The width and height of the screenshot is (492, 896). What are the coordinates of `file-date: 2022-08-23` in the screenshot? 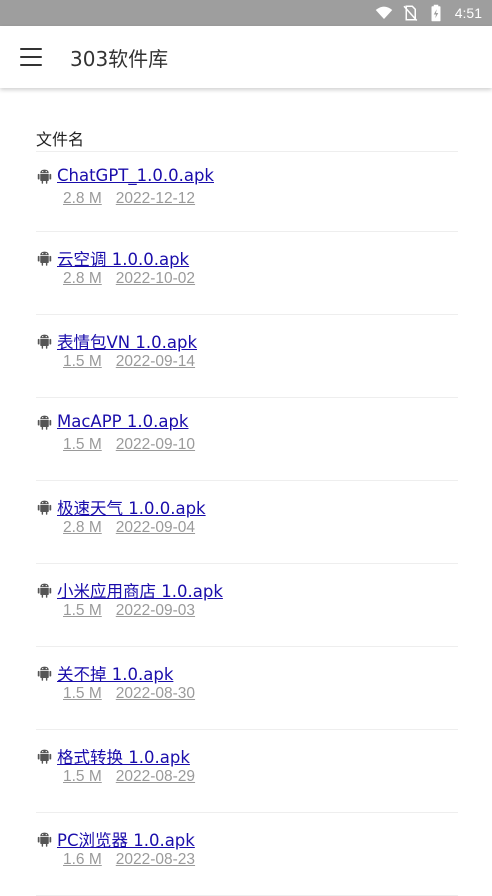 It's located at (155, 860).